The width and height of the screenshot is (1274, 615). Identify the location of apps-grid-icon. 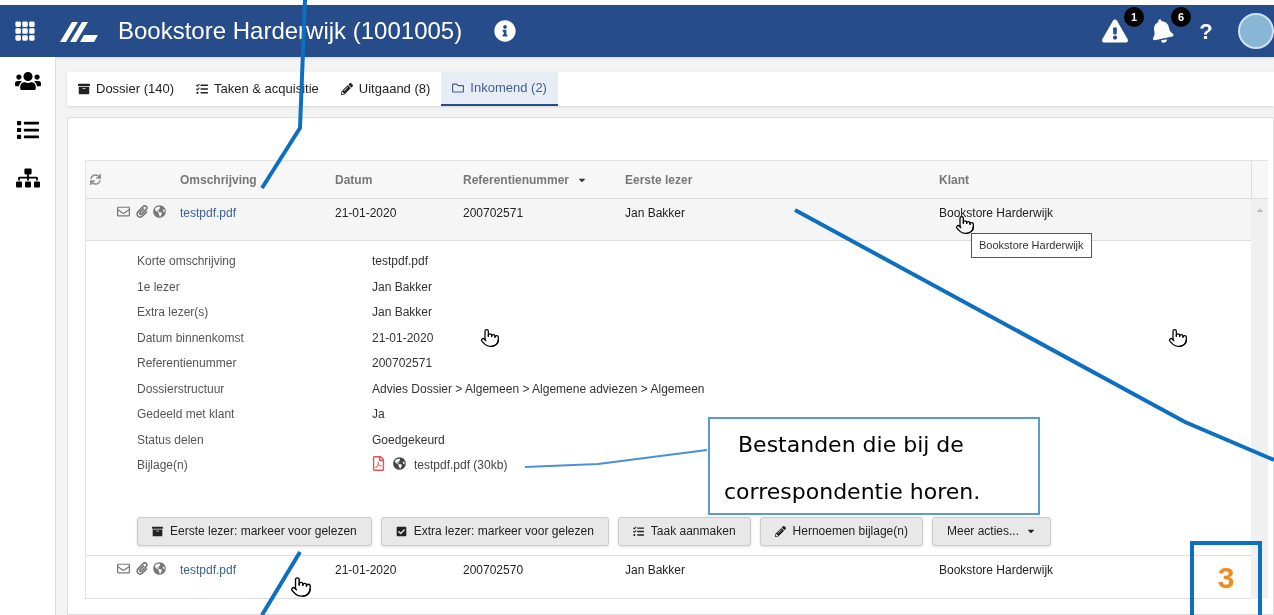
(25, 31).